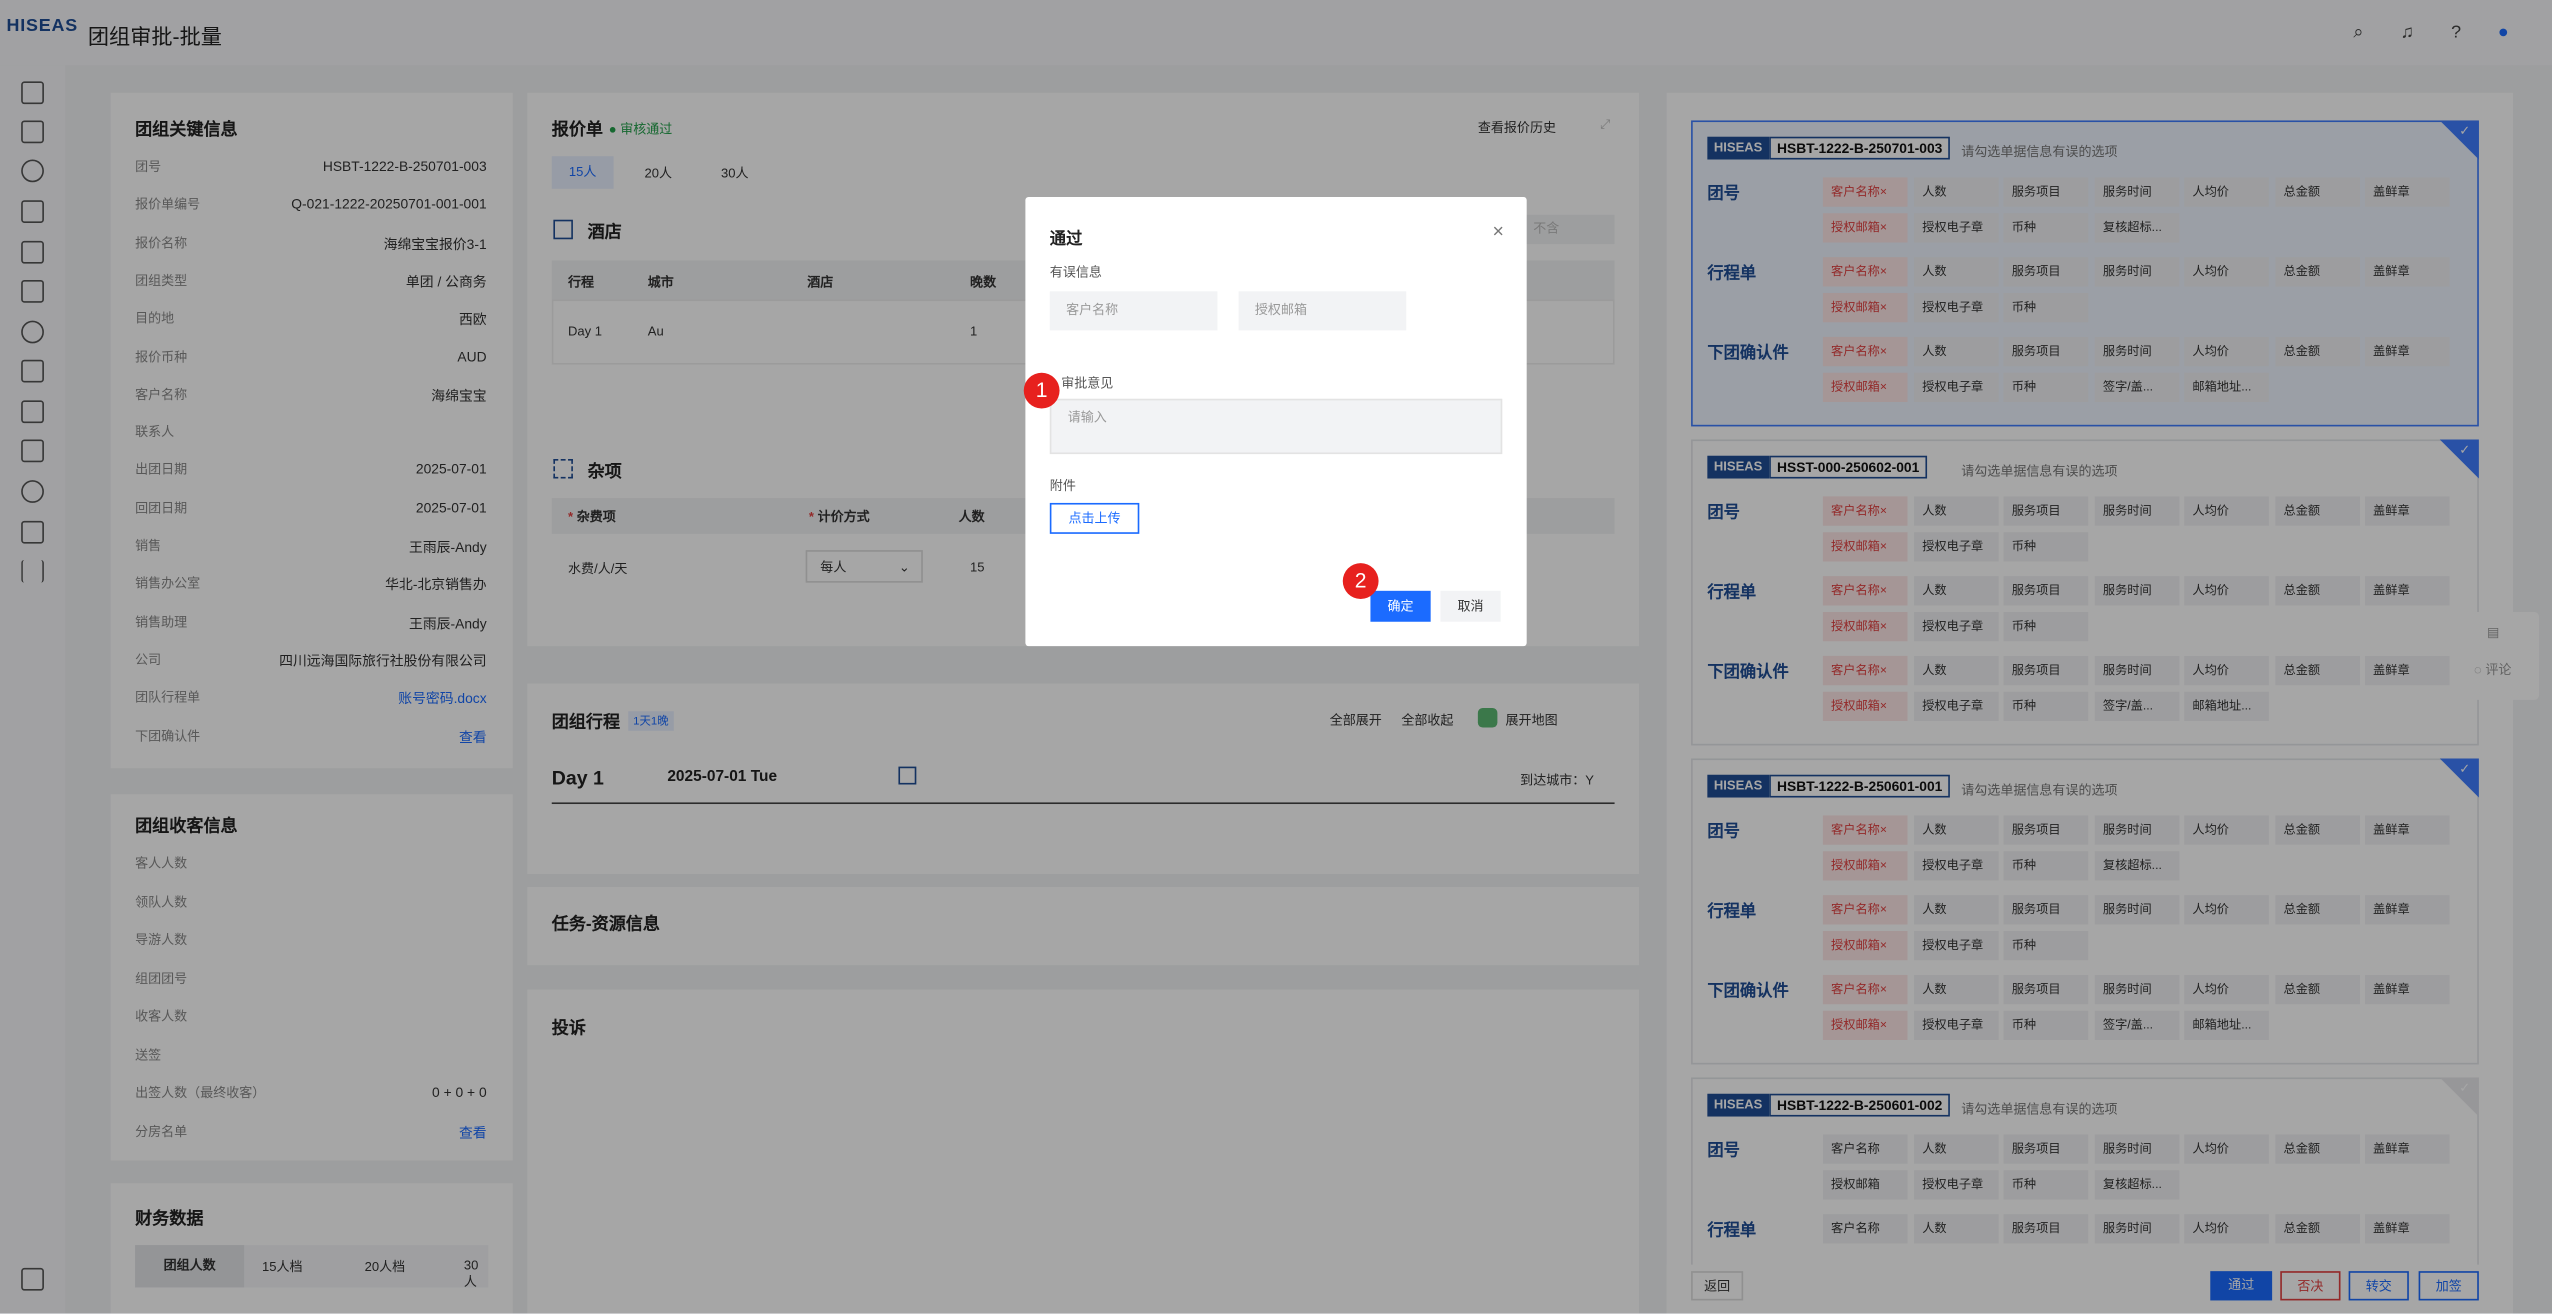  Describe the element at coordinates (1075, 272) in the screenshot. I see `error-info-label: 有误信息` at that location.